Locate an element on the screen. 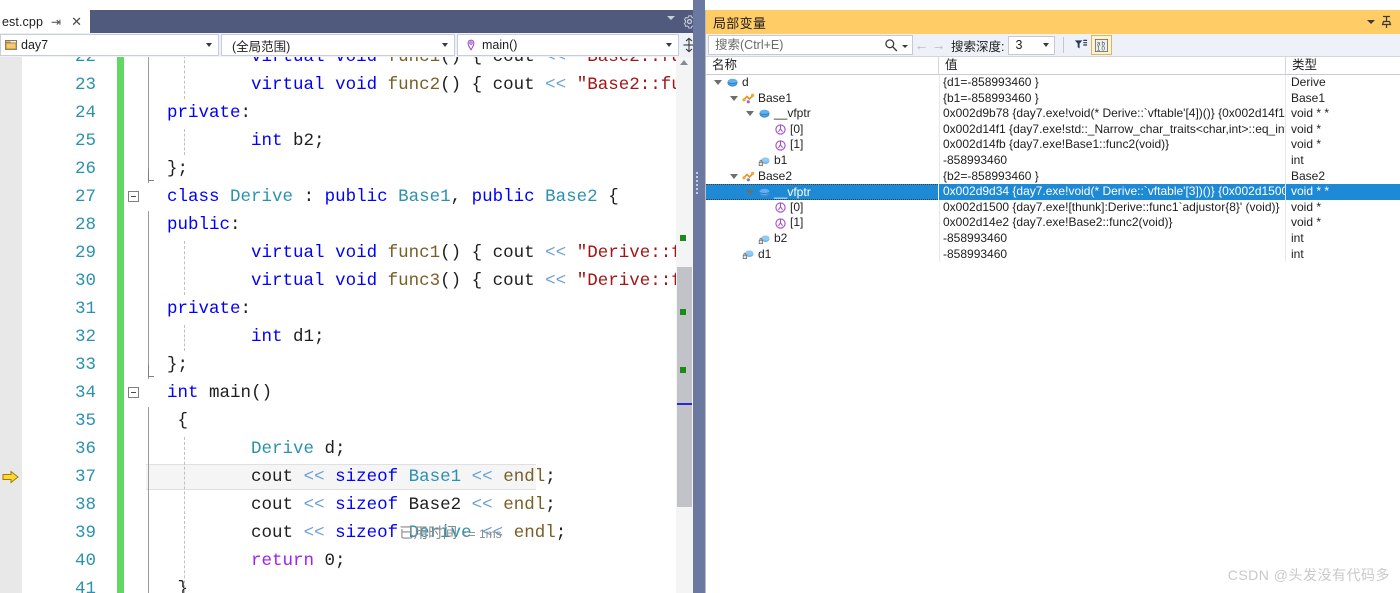 The image size is (1400, 593). code-token: sizeof is located at coordinates (367, 533).